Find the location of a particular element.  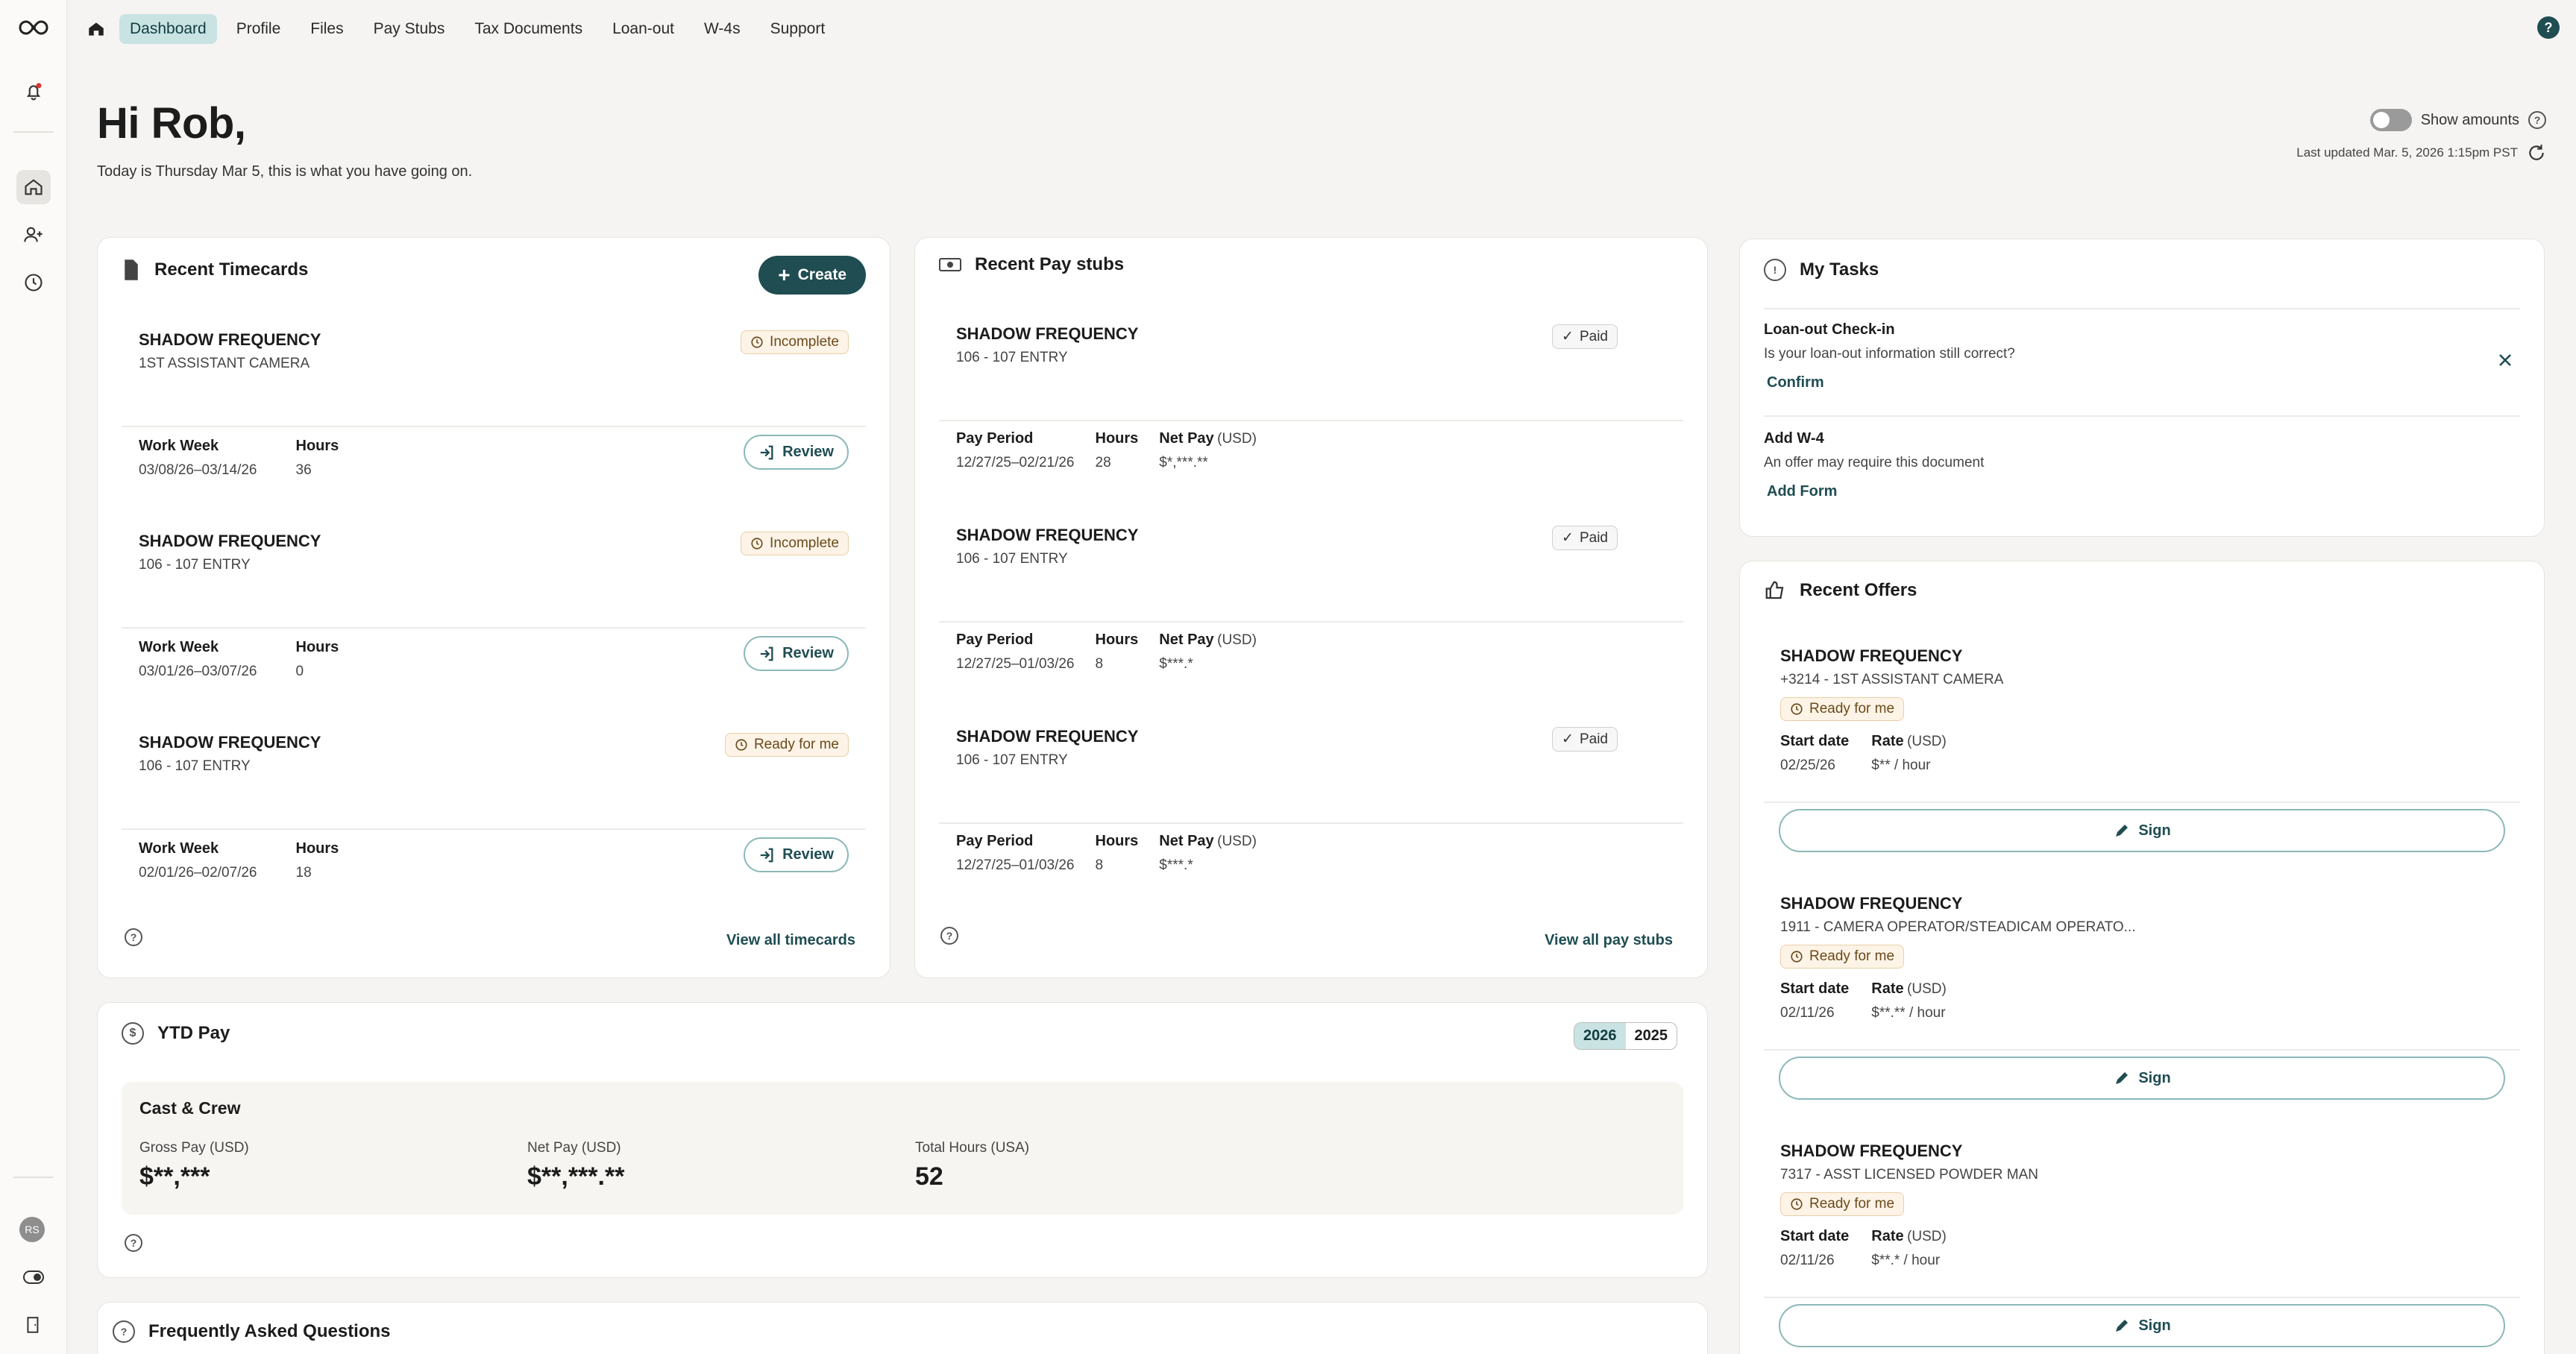

offer-role: +3214 - 1ST ASSISTANT CAMERA is located at coordinates (1892, 679).